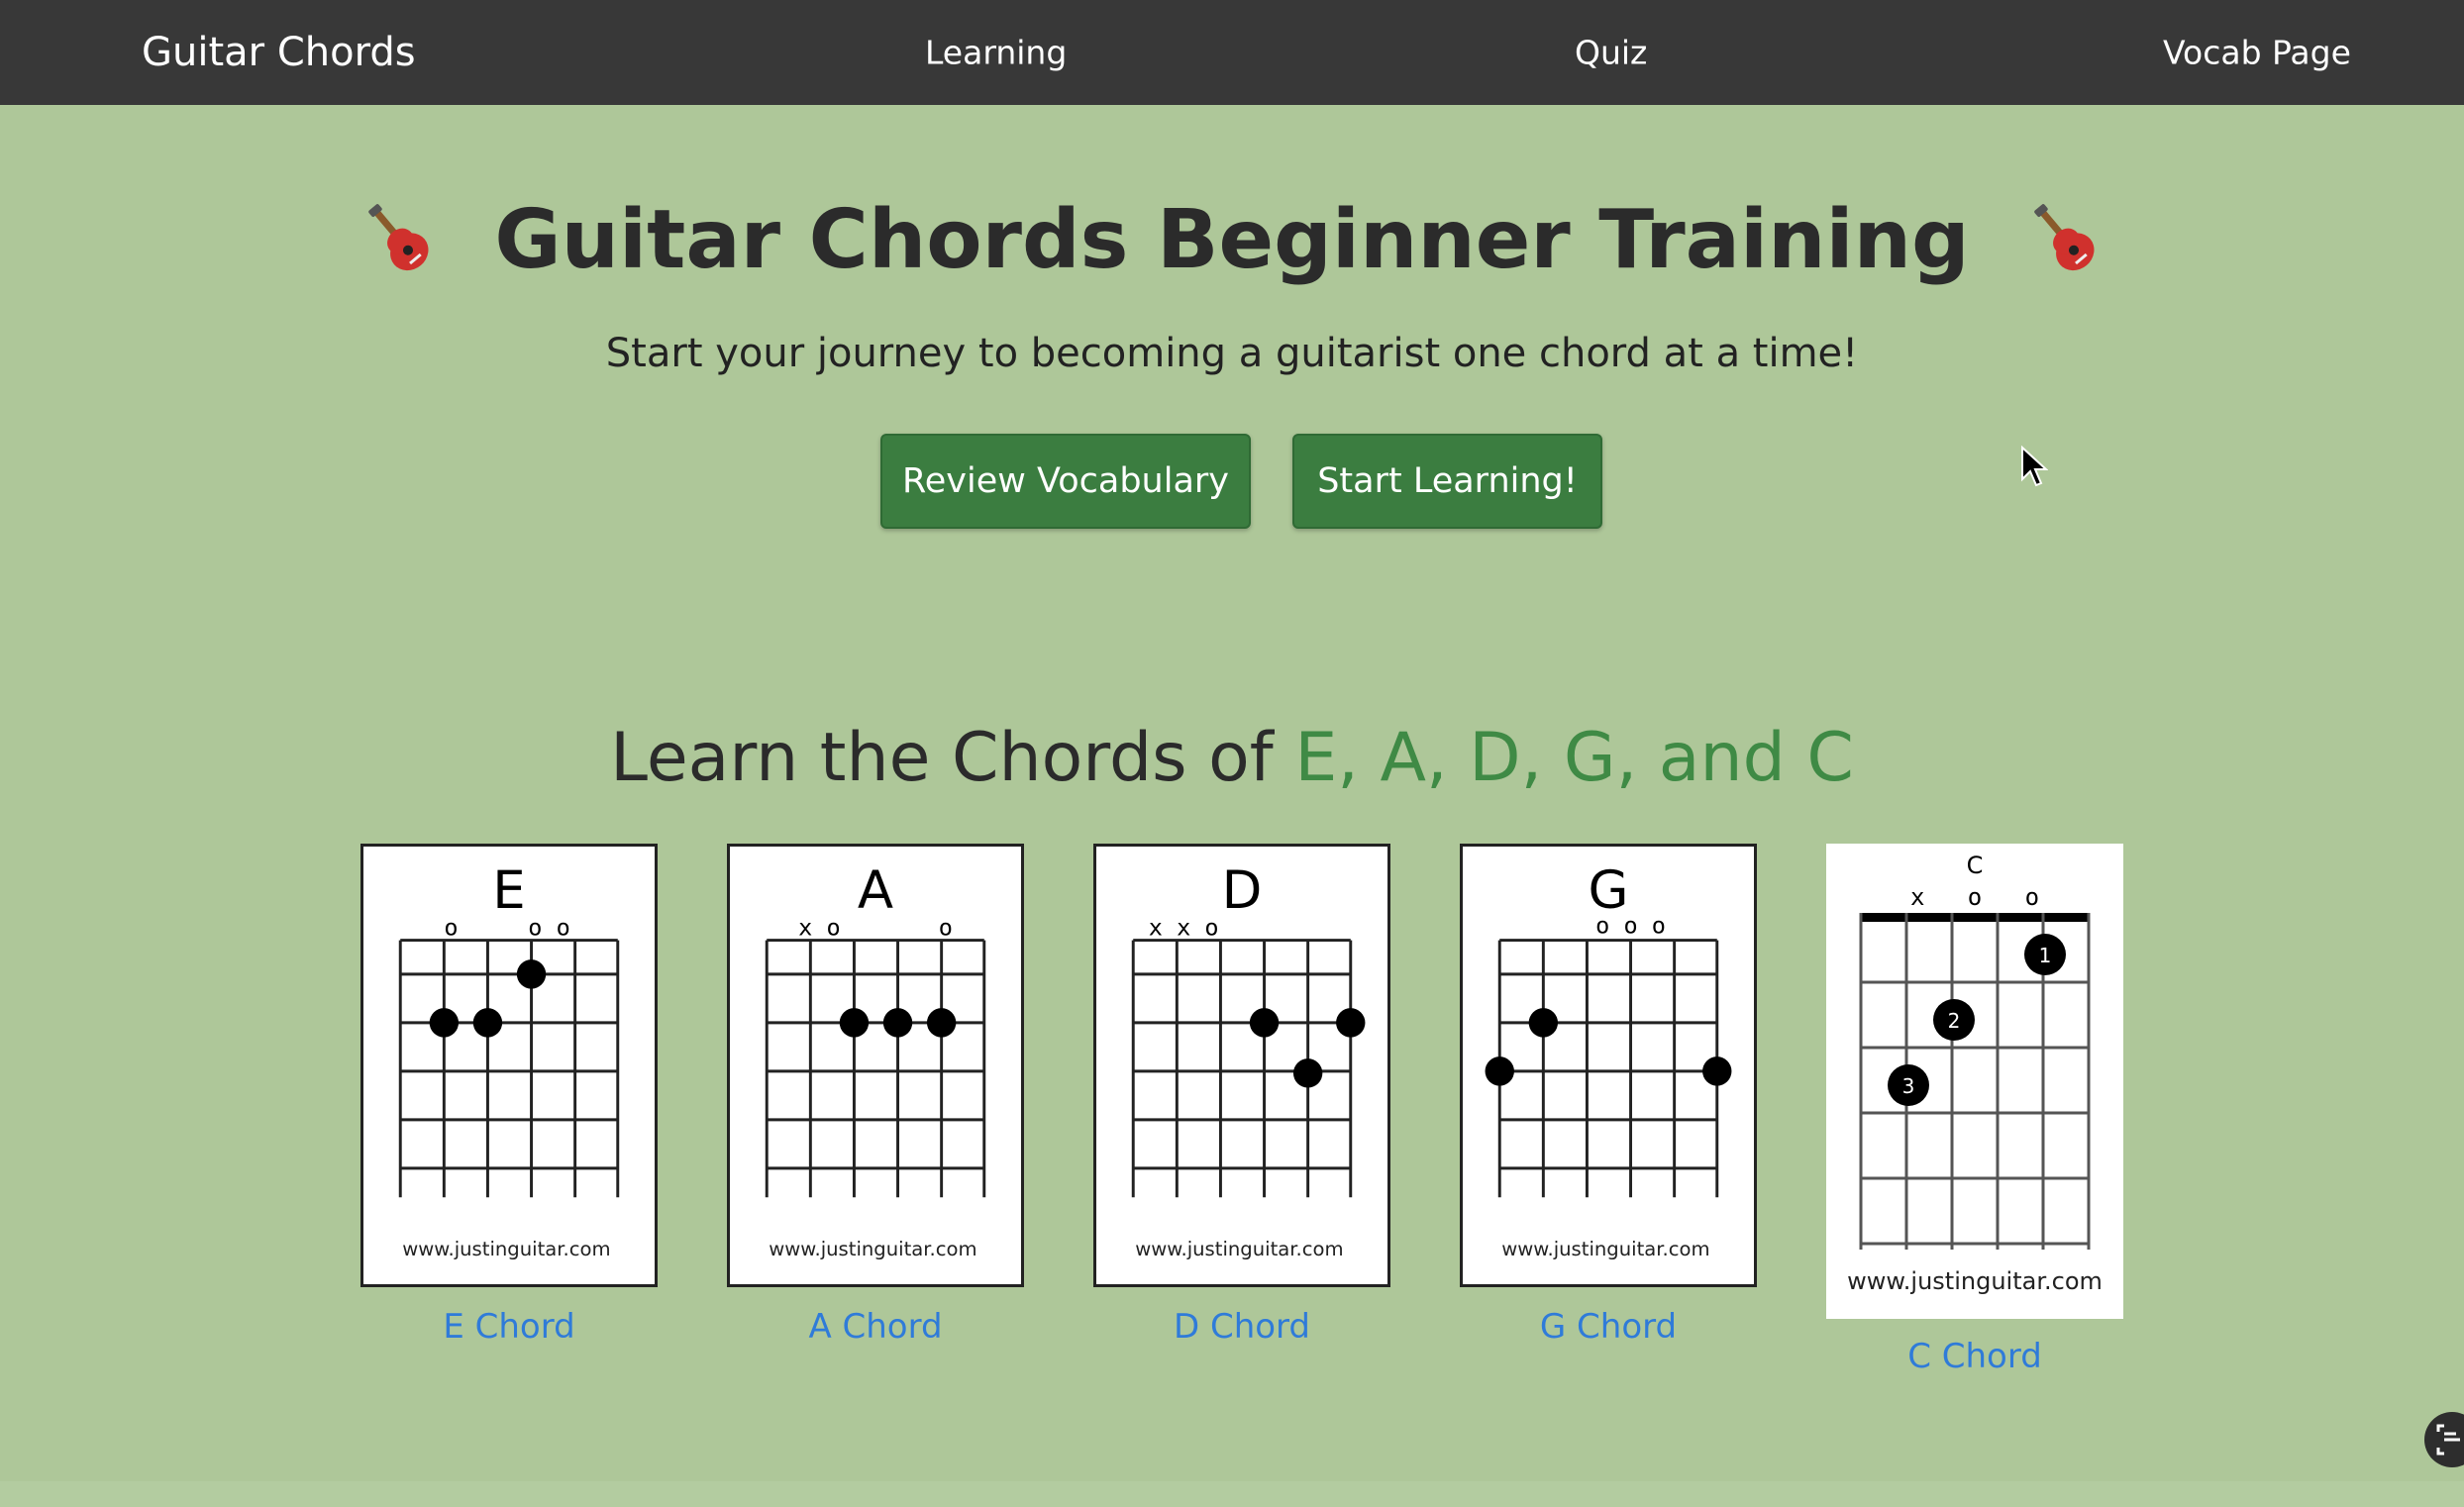 This screenshot has height=1507, width=2464. What do you see at coordinates (1955, 1021) in the screenshot?
I see `svg-text: 2` at bounding box center [1955, 1021].